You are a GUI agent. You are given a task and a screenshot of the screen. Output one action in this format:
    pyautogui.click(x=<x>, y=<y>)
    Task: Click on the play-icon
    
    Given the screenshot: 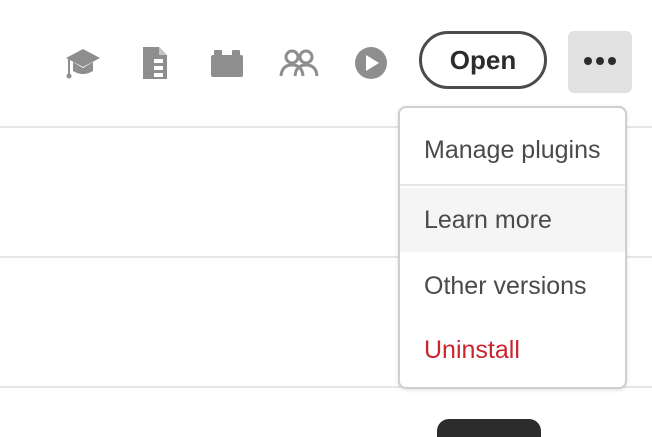 What is the action you would take?
    pyautogui.click(x=371, y=63)
    